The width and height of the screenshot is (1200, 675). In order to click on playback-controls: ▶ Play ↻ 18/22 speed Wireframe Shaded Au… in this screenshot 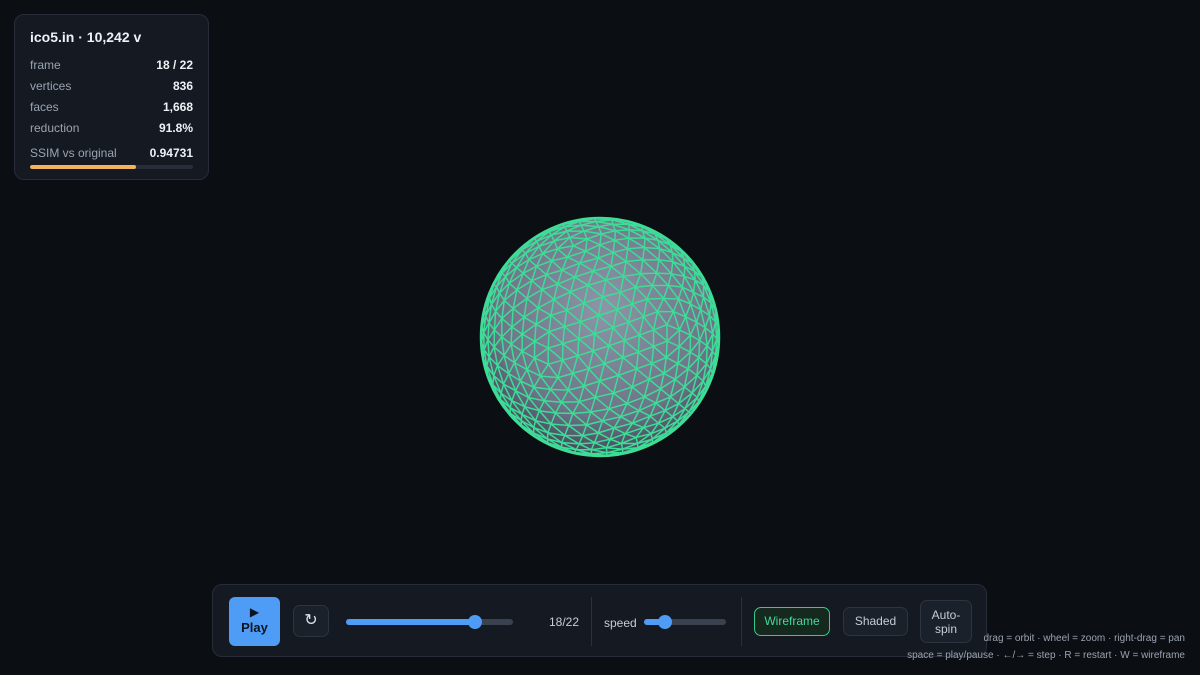, I will do `click(599, 620)`.